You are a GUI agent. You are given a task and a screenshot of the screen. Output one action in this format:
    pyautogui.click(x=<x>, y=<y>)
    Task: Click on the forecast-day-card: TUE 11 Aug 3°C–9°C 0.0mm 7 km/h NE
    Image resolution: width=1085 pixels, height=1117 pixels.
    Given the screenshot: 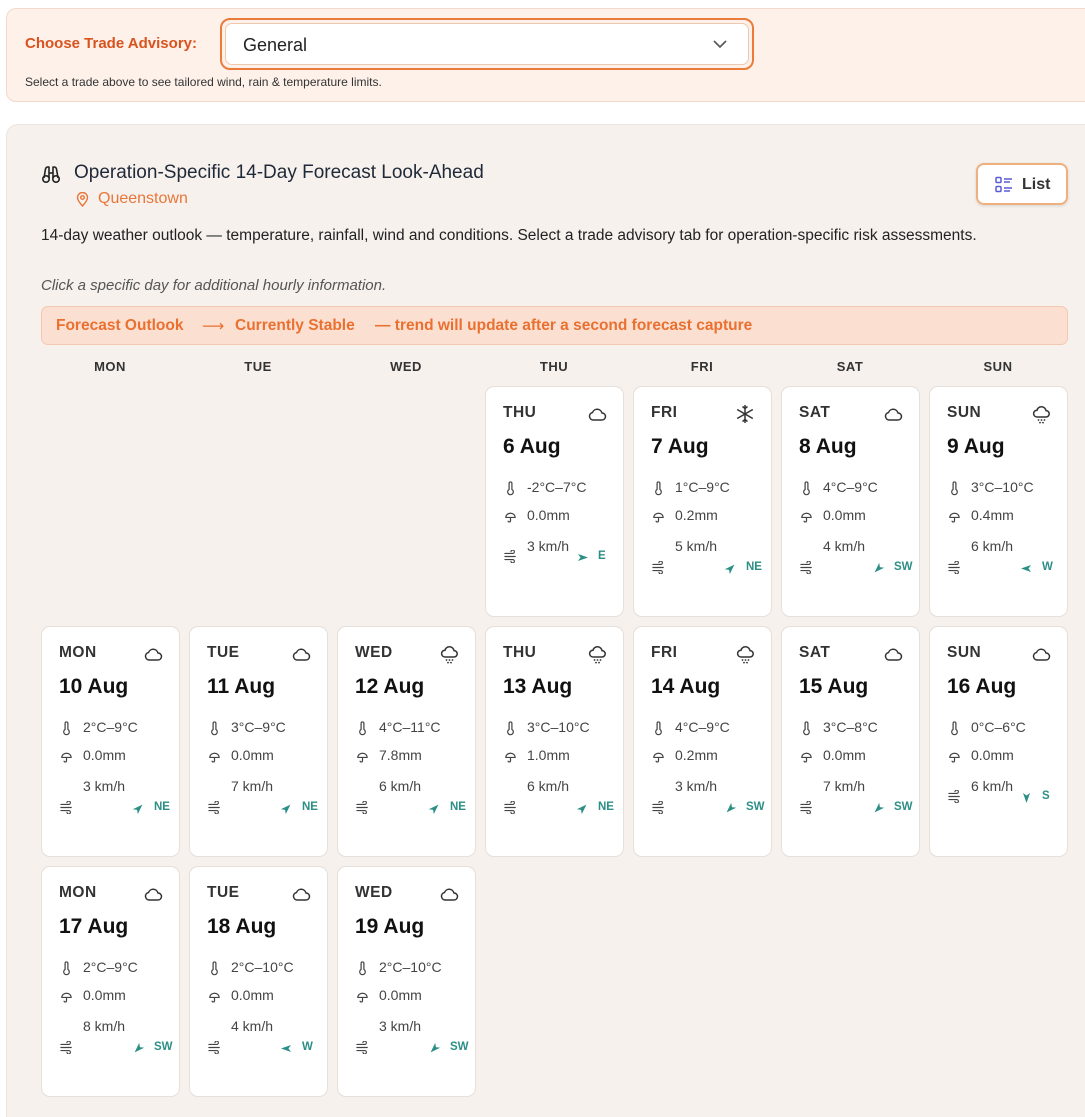 What is the action you would take?
    pyautogui.click(x=258, y=741)
    